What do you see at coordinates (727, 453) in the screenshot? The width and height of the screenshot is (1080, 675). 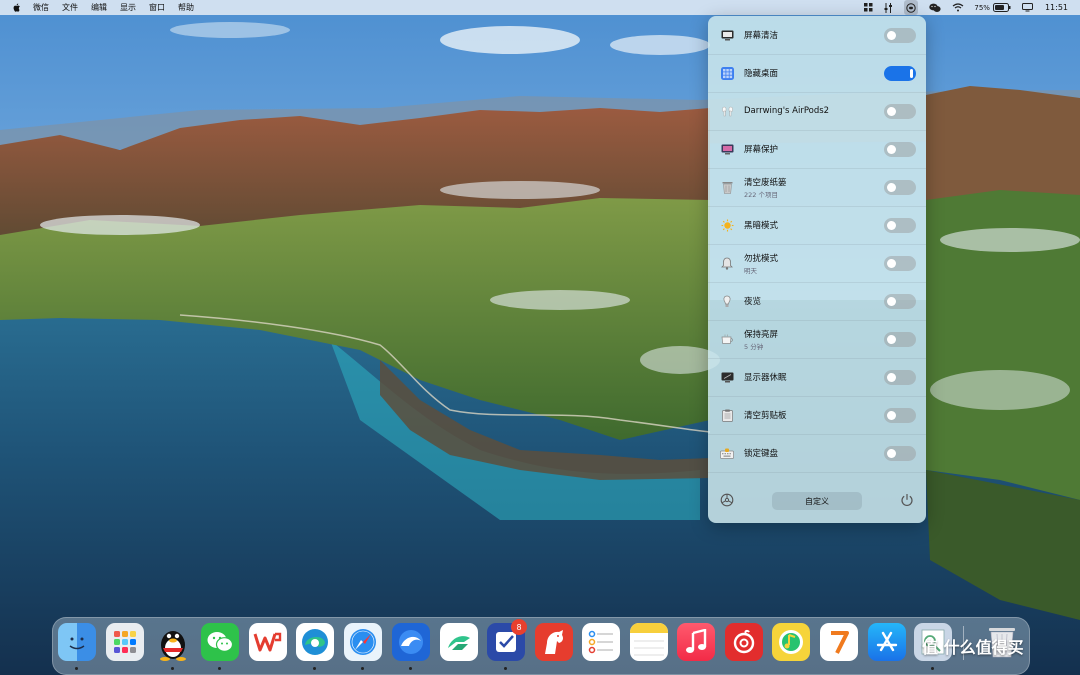 I see `keyboard-lock-icon` at bounding box center [727, 453].